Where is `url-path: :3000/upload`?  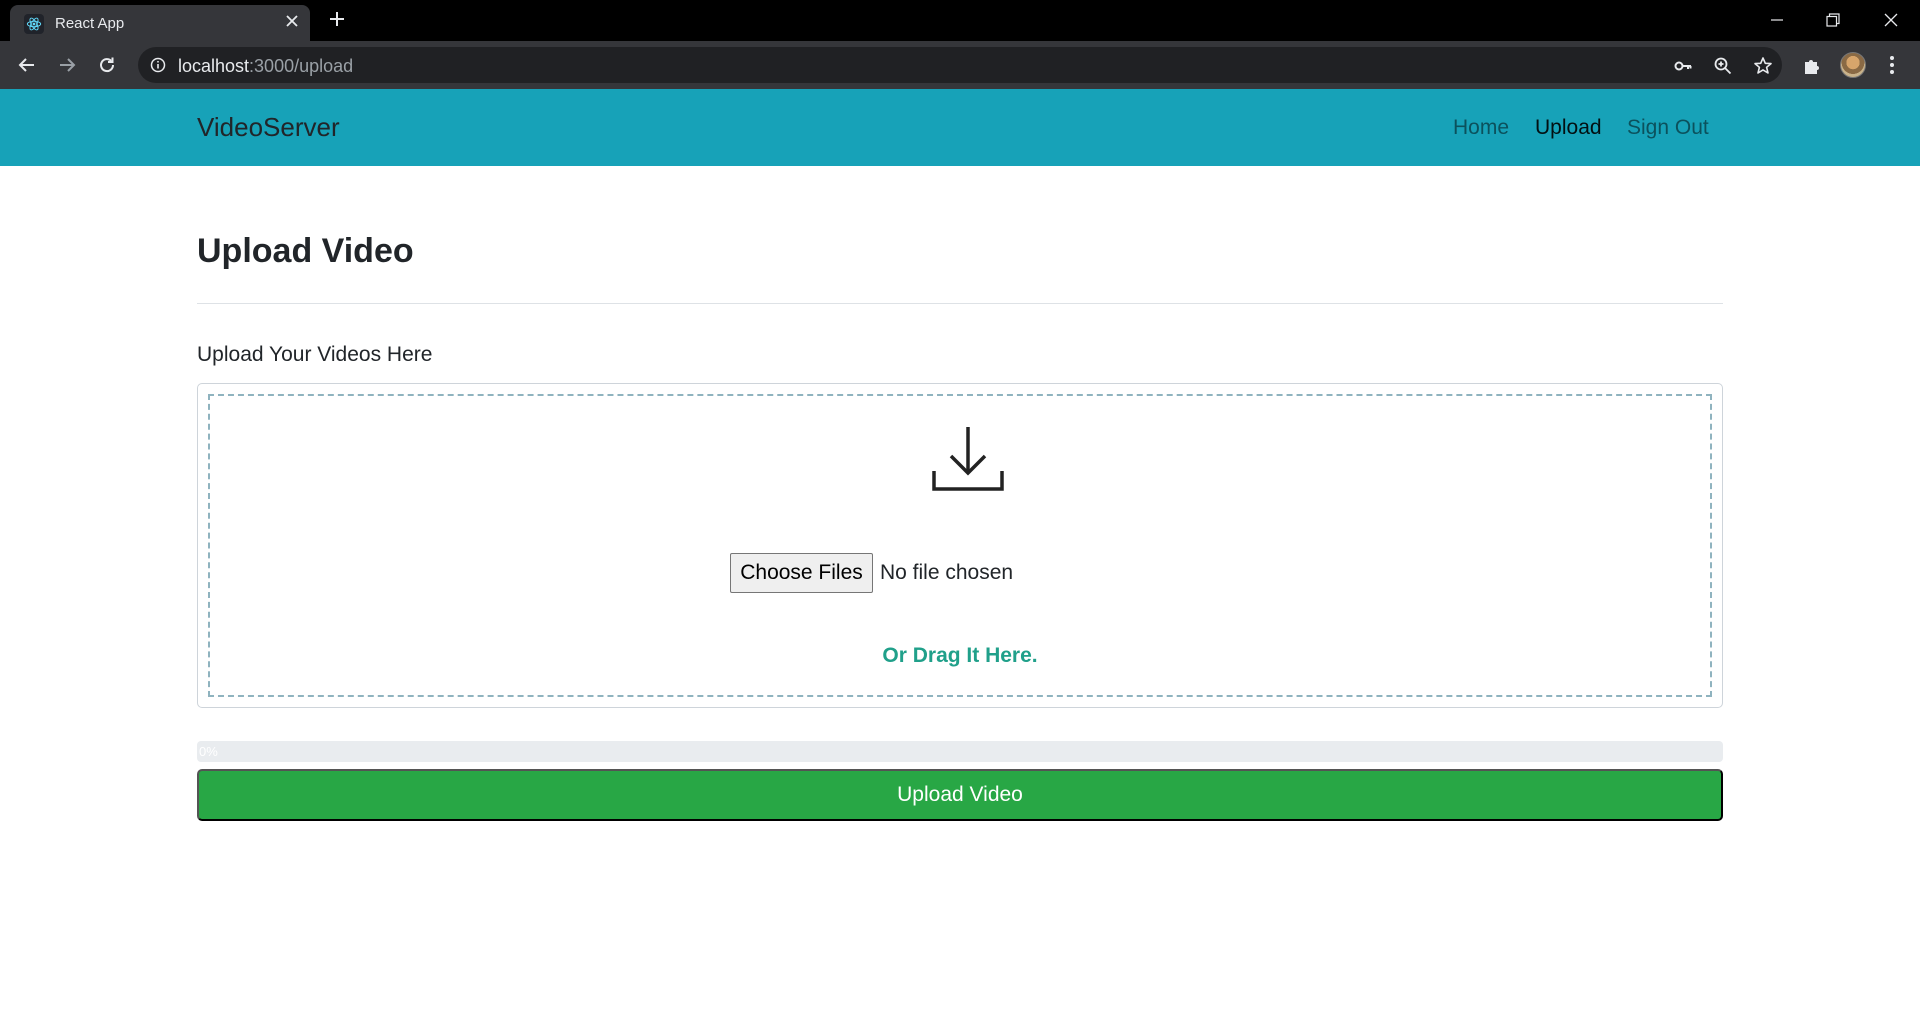
url-path: :3000/upload is located at coordinates (301, 66).